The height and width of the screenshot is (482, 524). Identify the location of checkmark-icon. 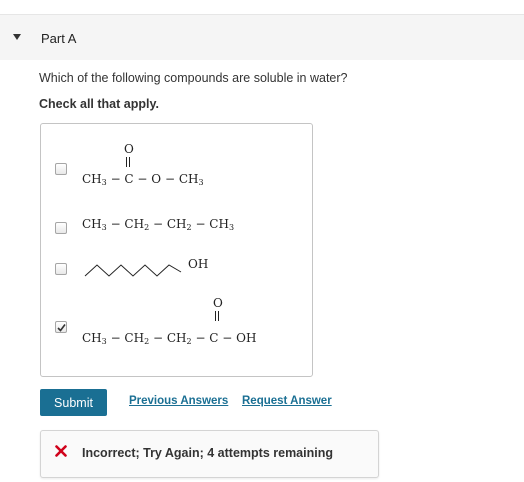
(61, 328).